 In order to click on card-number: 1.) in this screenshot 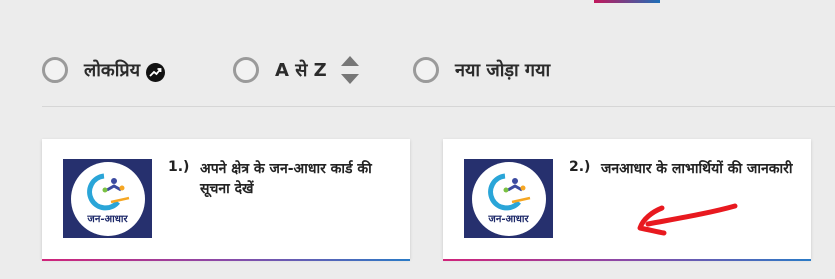, I will do `click(179, 167)`.